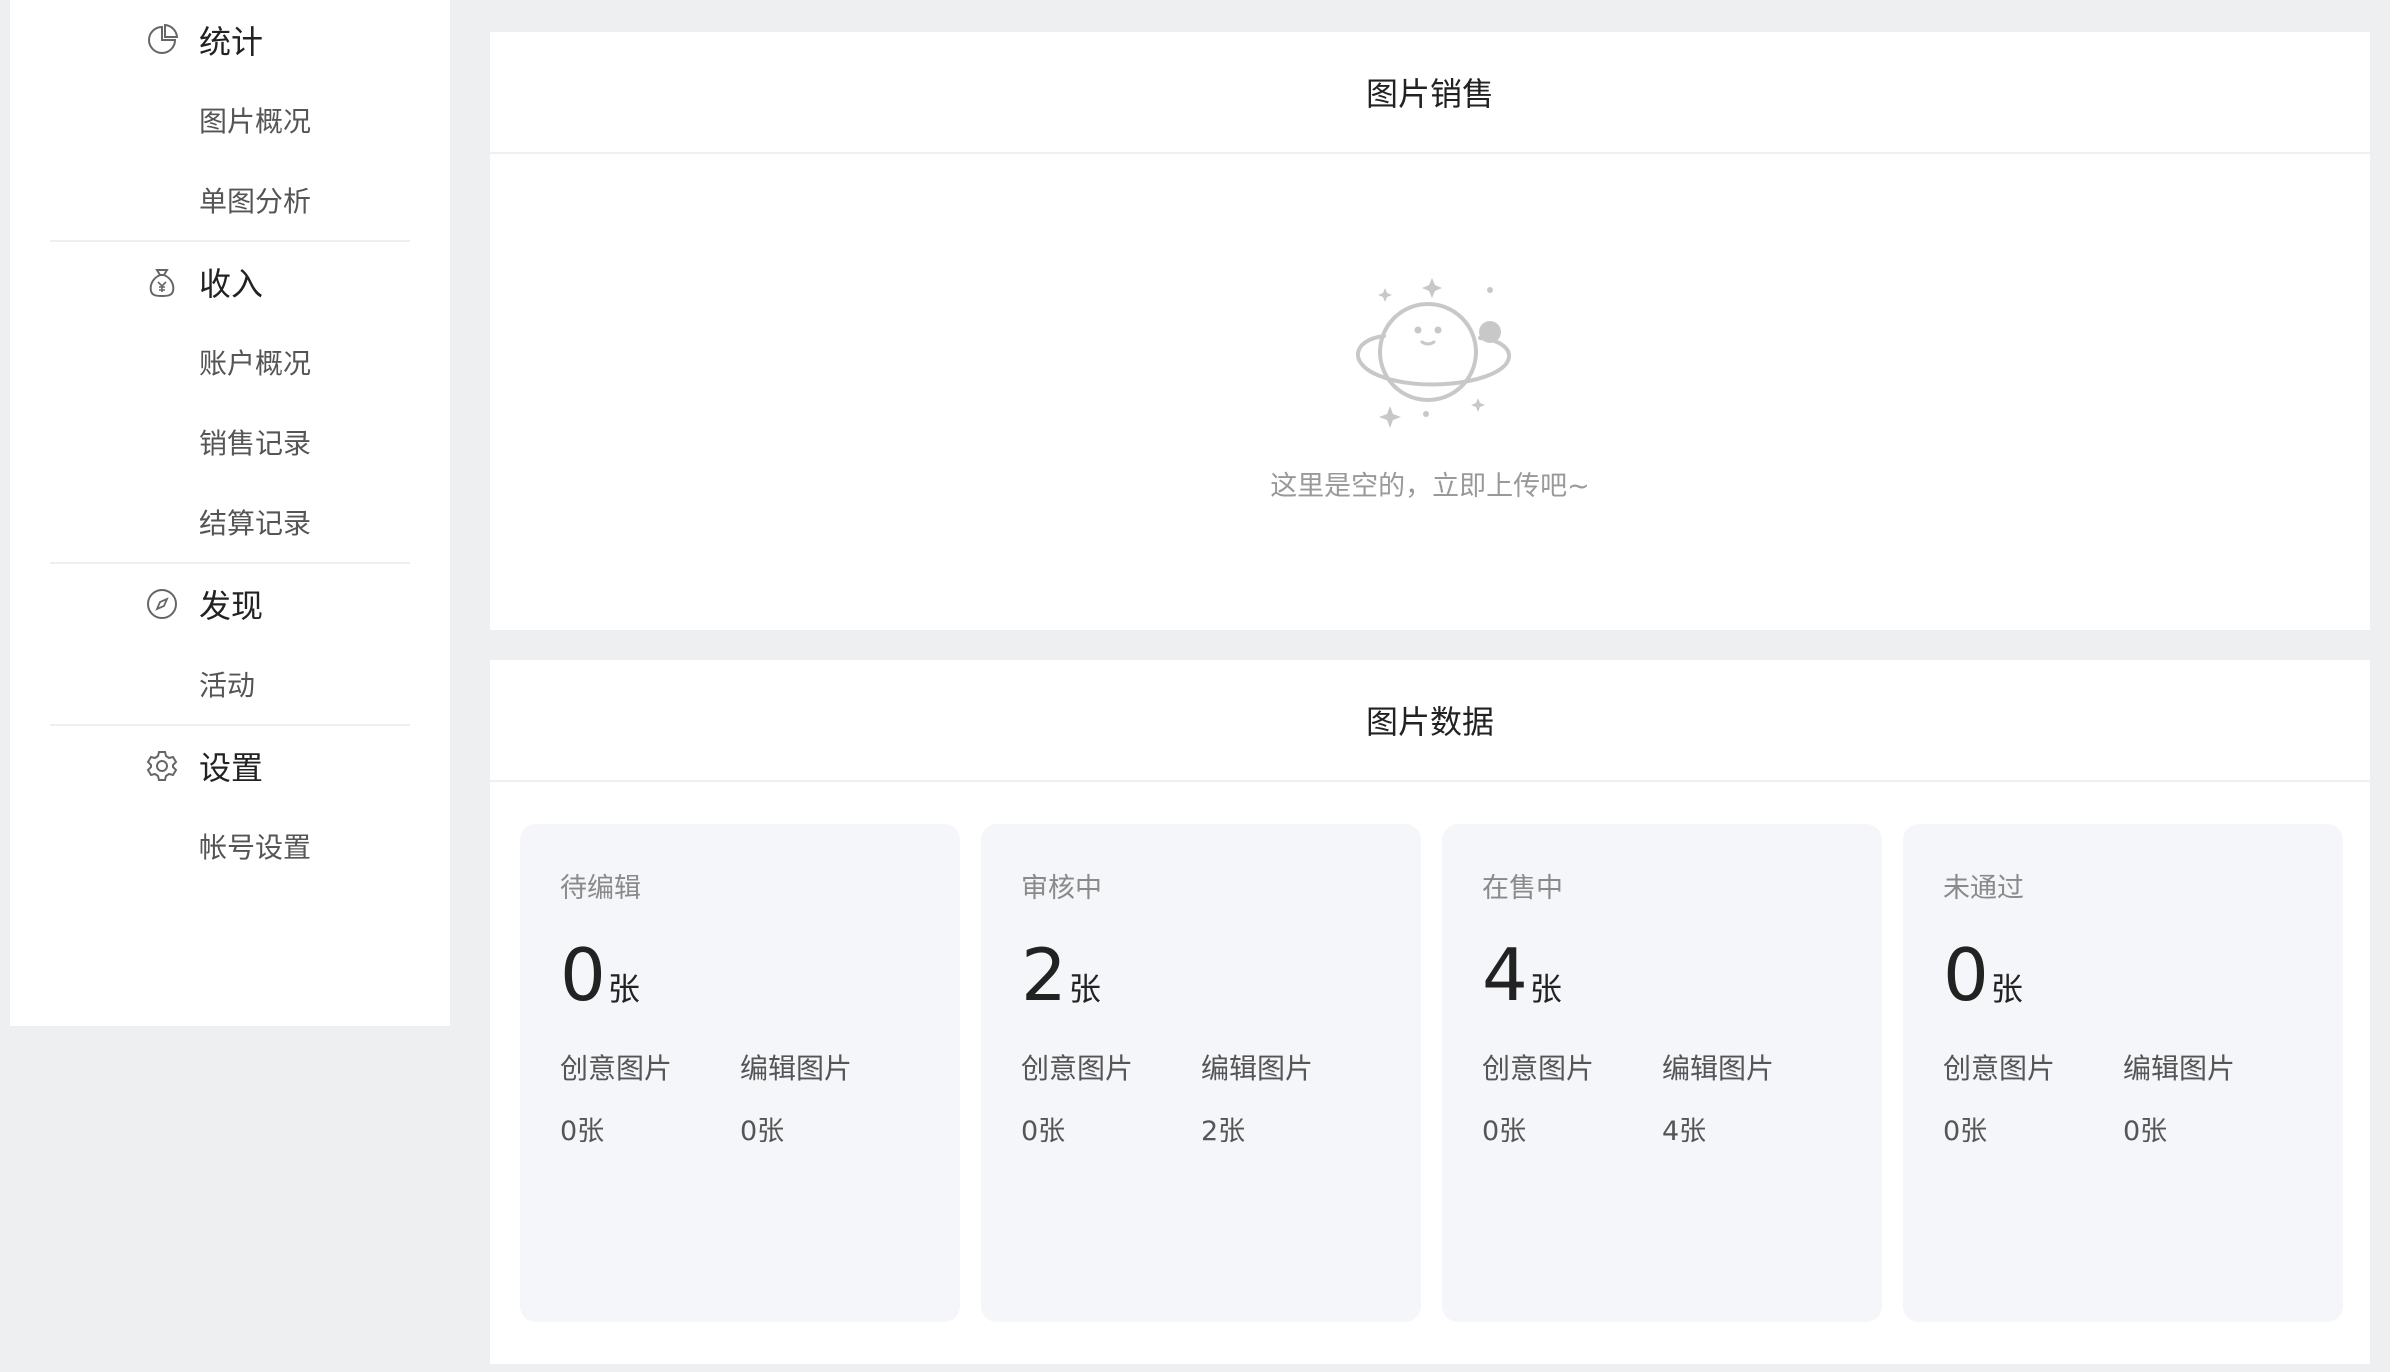 The width and height of the screenshot is (2390, 1372). Describe the element at coordinates (162, 766) in the screenshot. I see `gear-icon` at that location.